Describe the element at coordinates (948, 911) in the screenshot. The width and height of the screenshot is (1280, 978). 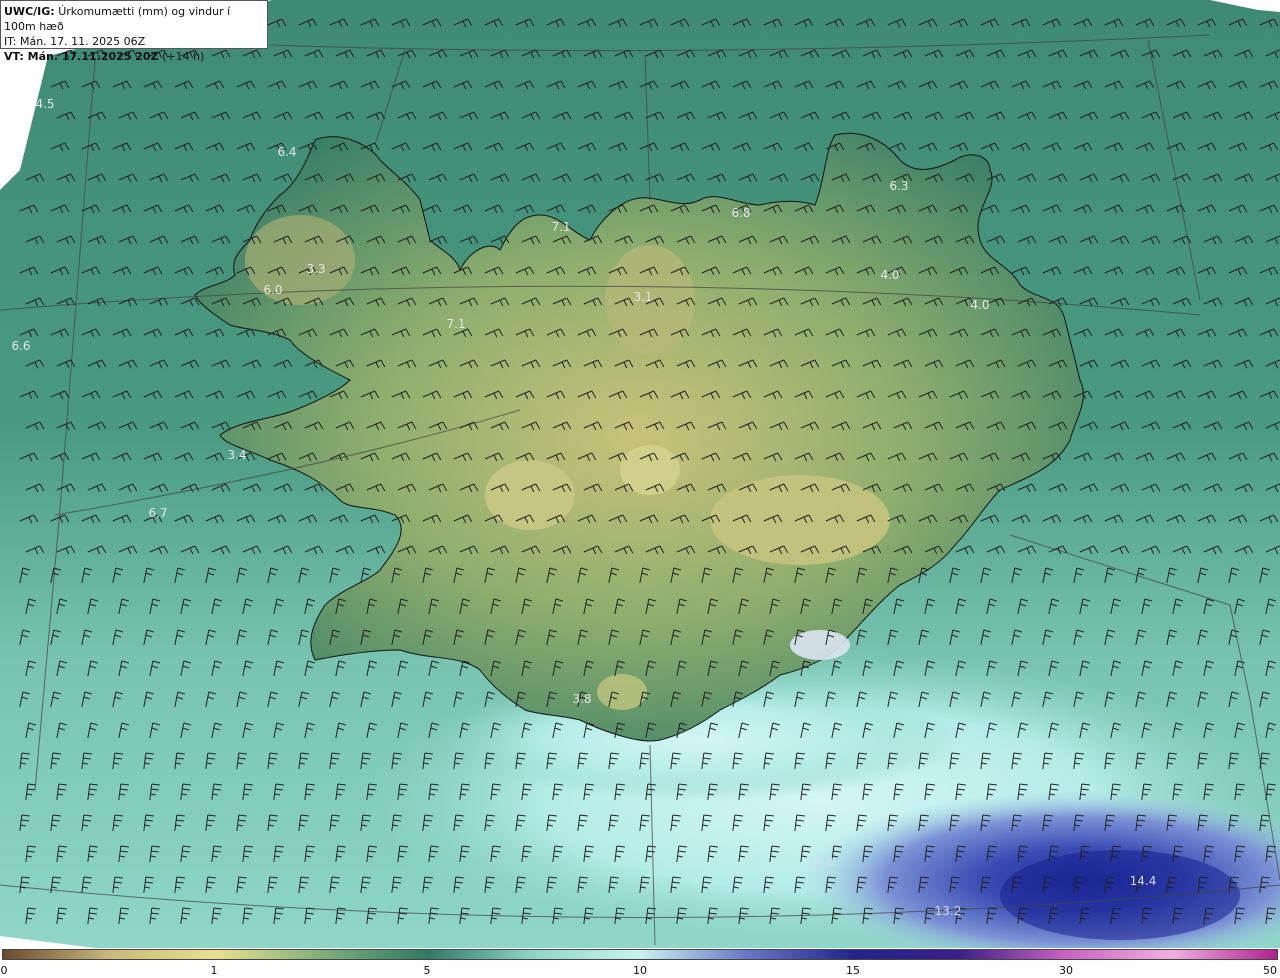
I see `precip-value-label: 13.2` at that location.